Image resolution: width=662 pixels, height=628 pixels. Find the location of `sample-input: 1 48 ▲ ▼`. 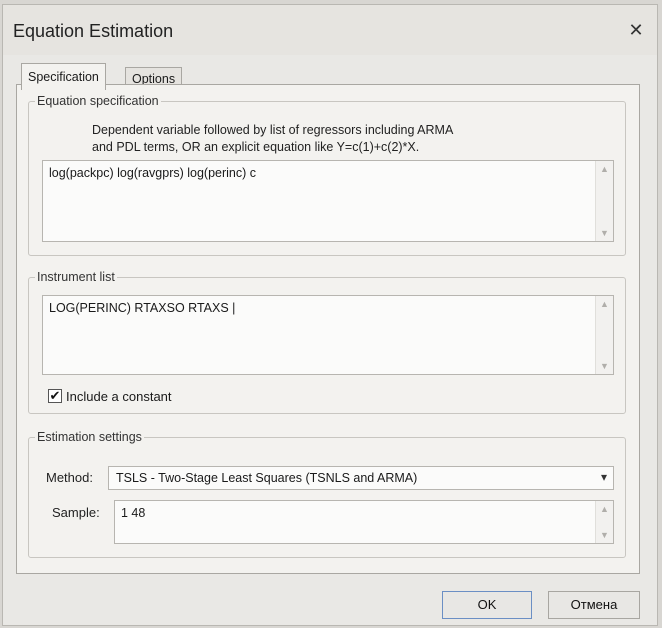

sample-input: 1 48 ▲ ▼ is located at coordinates (364, 522).